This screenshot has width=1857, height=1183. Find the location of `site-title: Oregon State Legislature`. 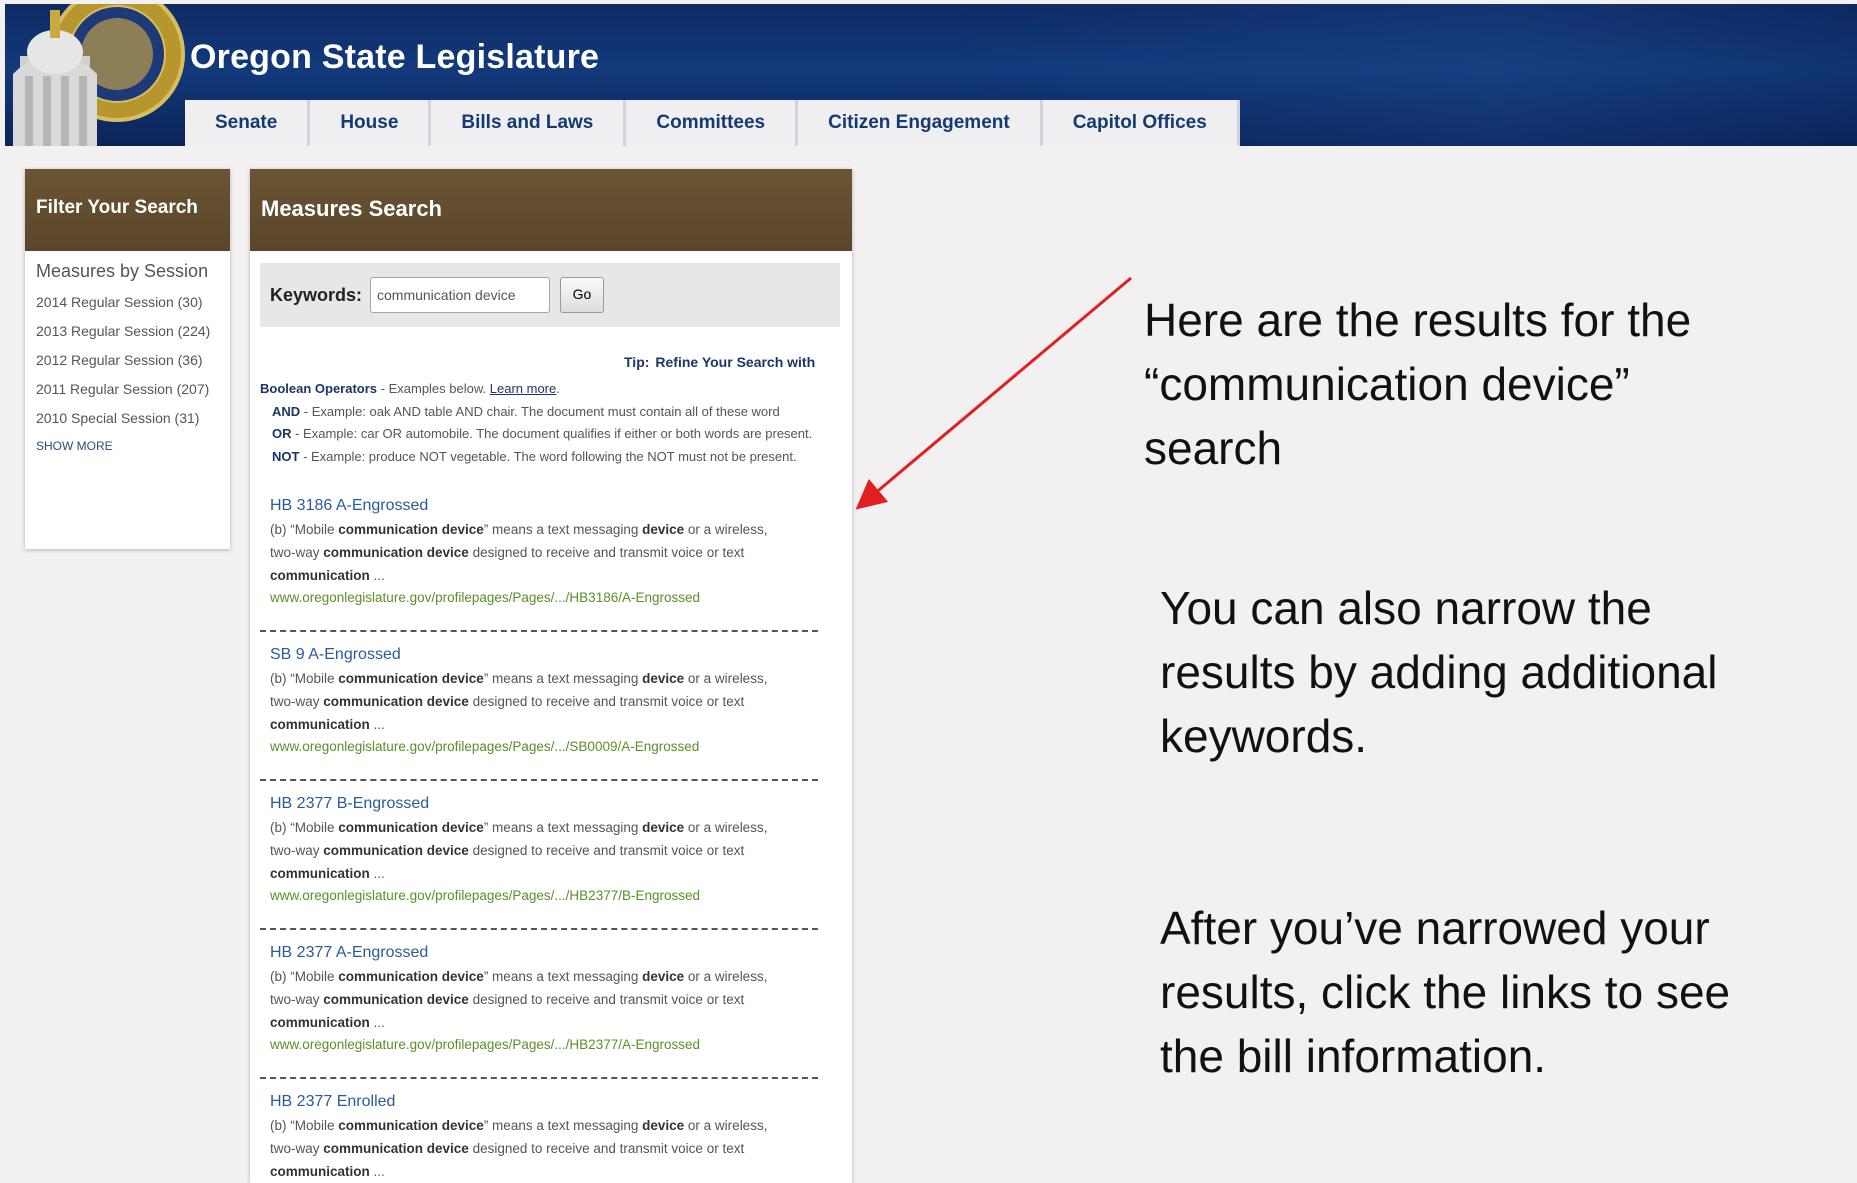

site-title: Oregon State Legislature is located at coordinates (394, 57).